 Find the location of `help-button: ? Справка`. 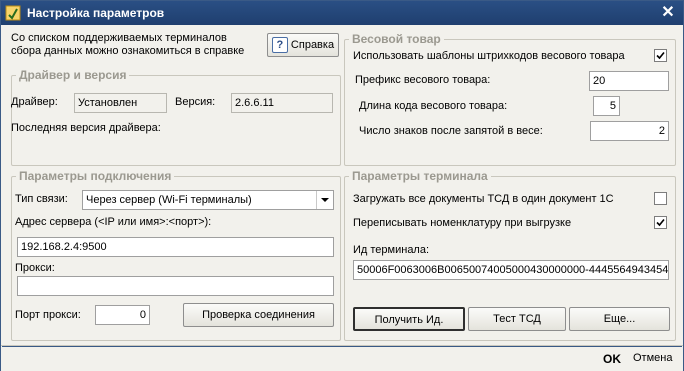

help-button: ? Справка is located at coordinates (303, 45).